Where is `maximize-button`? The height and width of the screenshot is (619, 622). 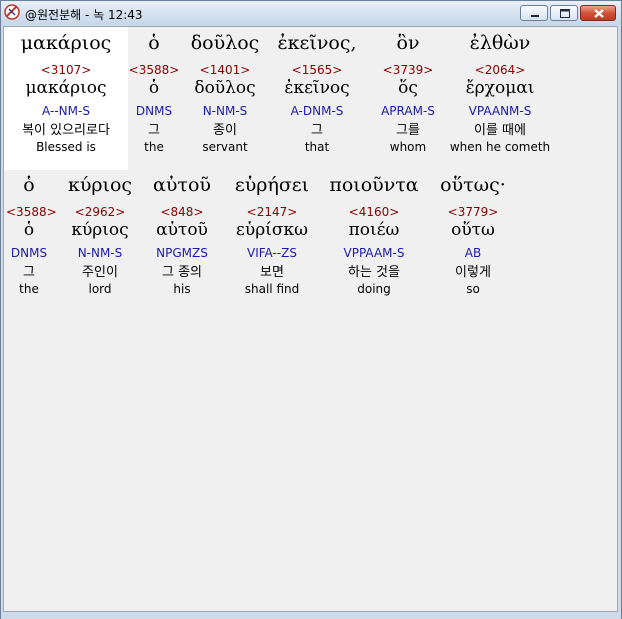
maximize-button is located at coordinates (564, 13).